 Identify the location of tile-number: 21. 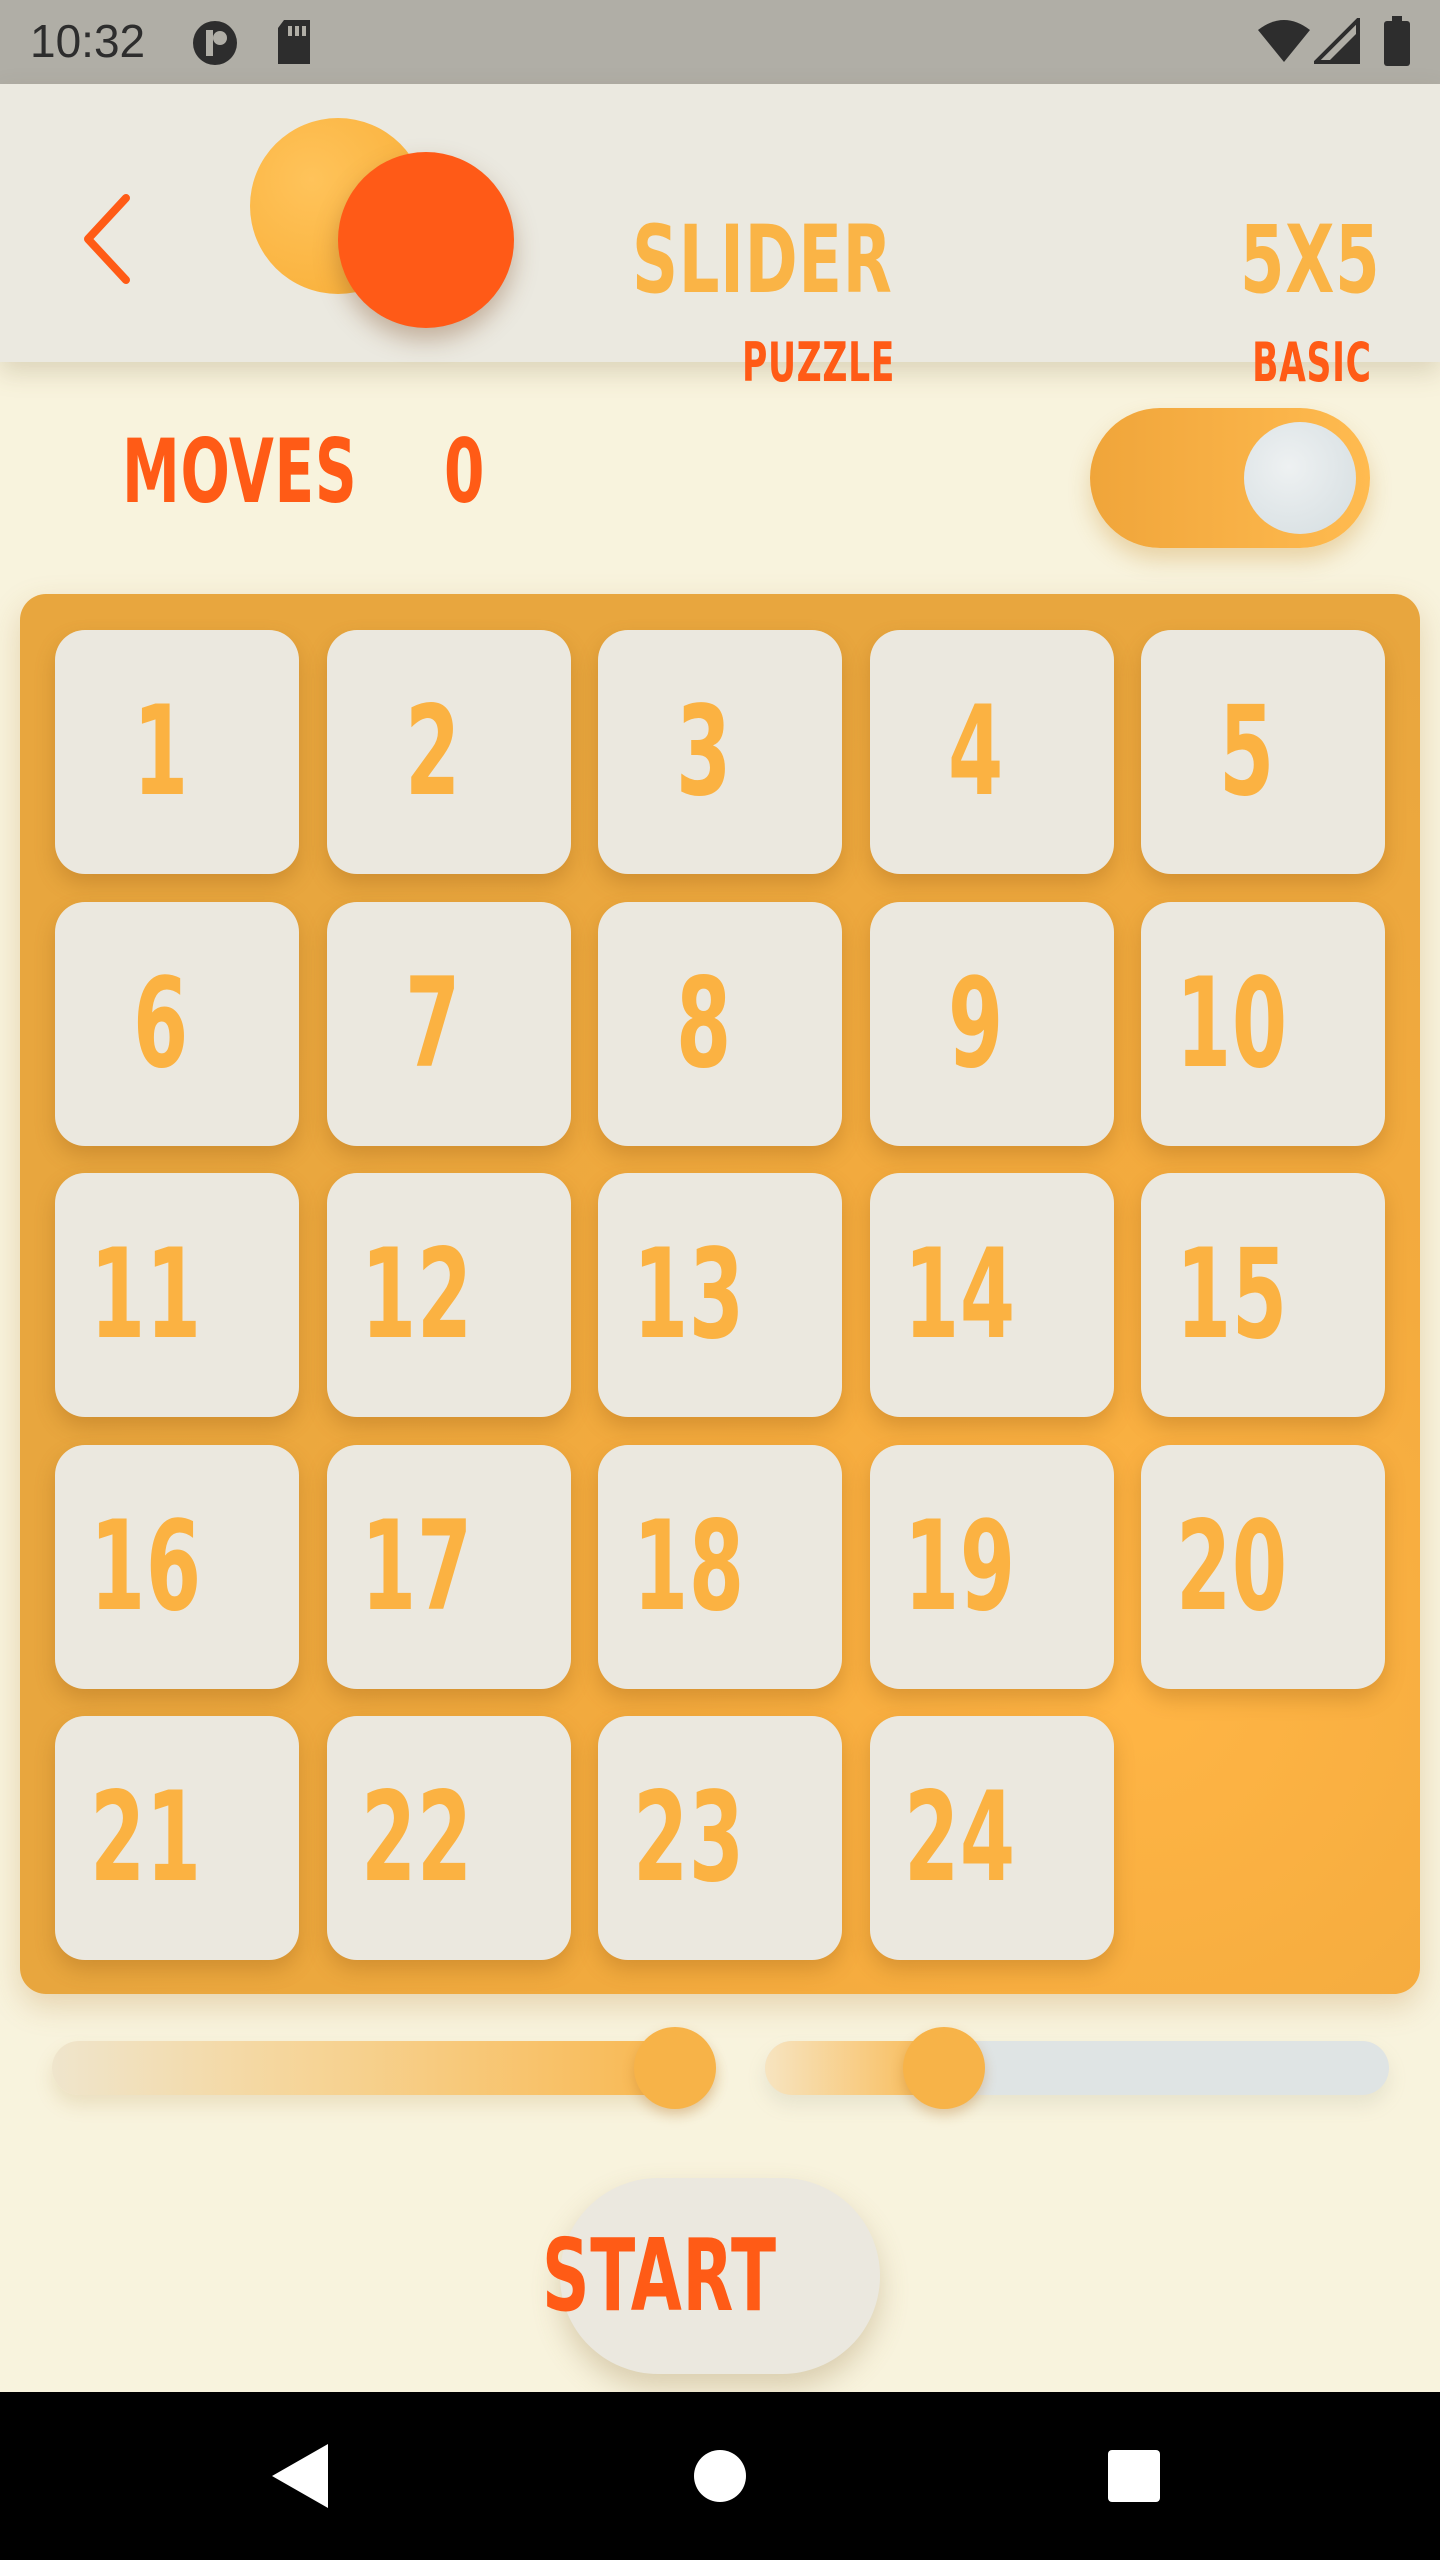
(145, 1838).